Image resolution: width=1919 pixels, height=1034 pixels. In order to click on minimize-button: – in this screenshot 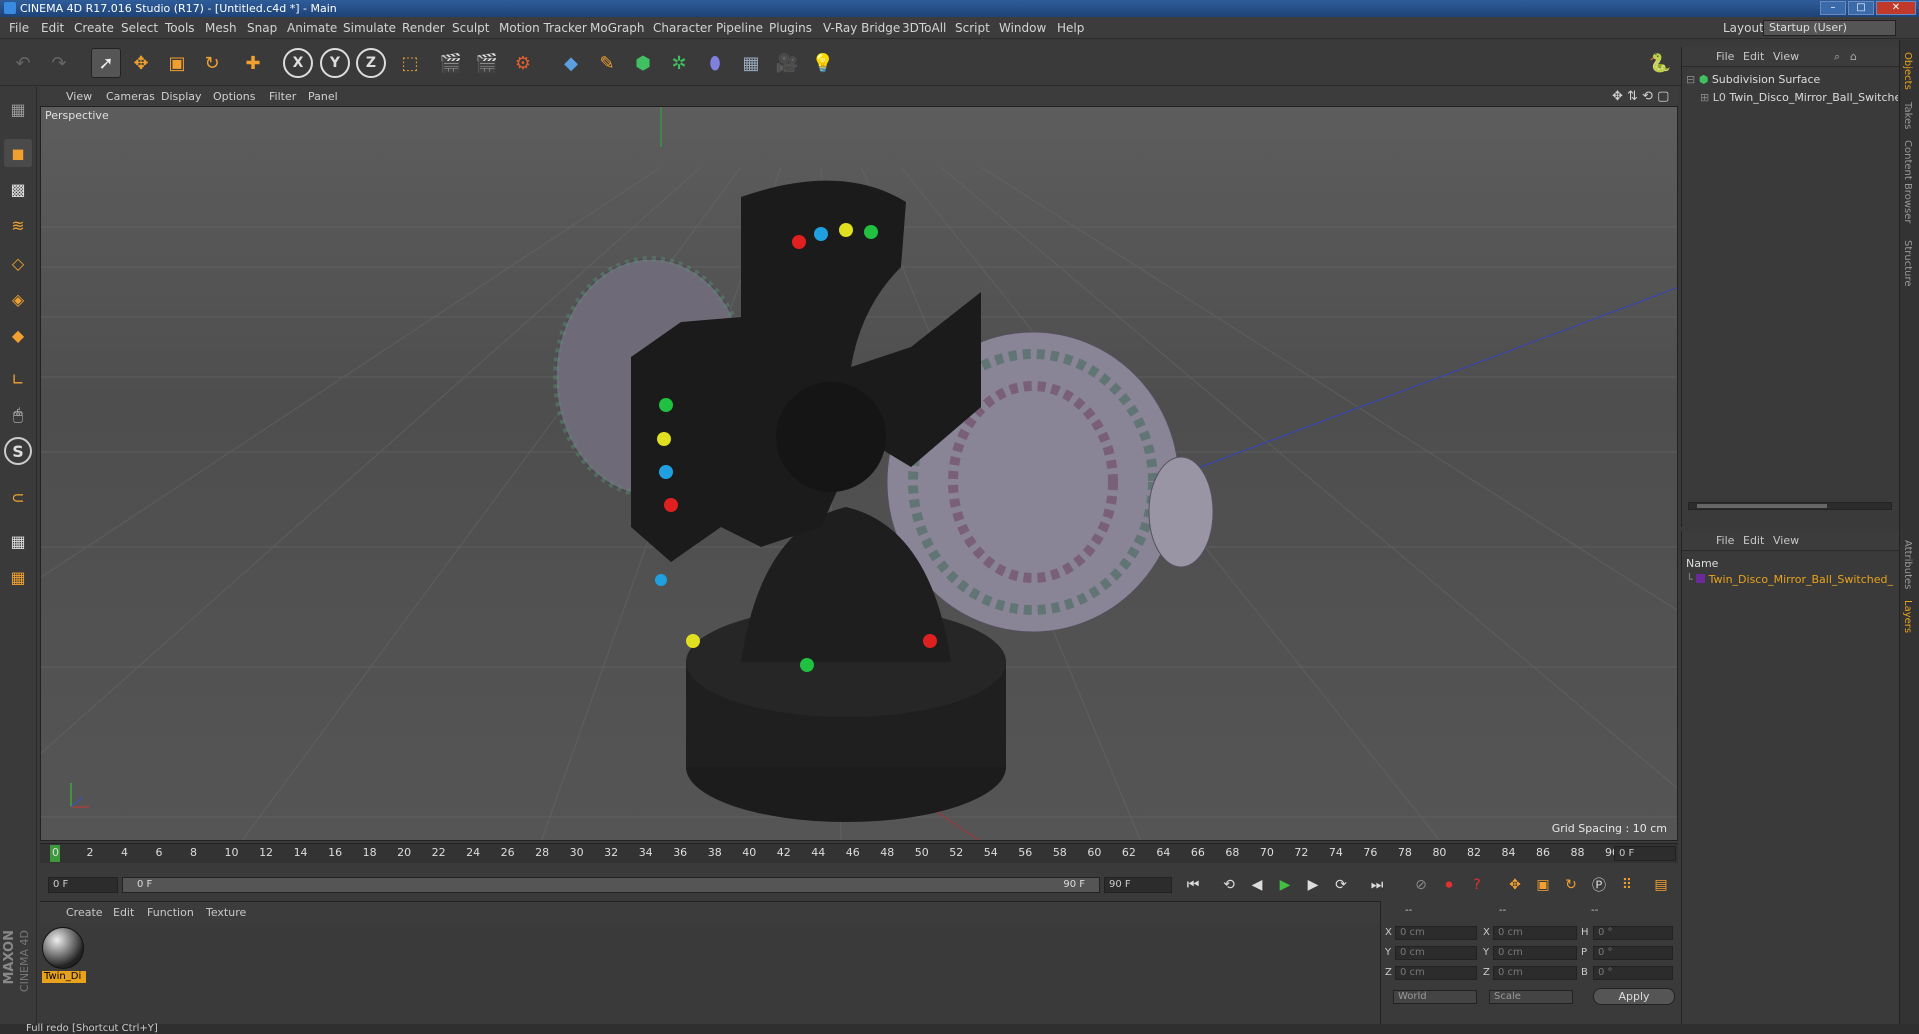, I will do `click(1833, 8)`.